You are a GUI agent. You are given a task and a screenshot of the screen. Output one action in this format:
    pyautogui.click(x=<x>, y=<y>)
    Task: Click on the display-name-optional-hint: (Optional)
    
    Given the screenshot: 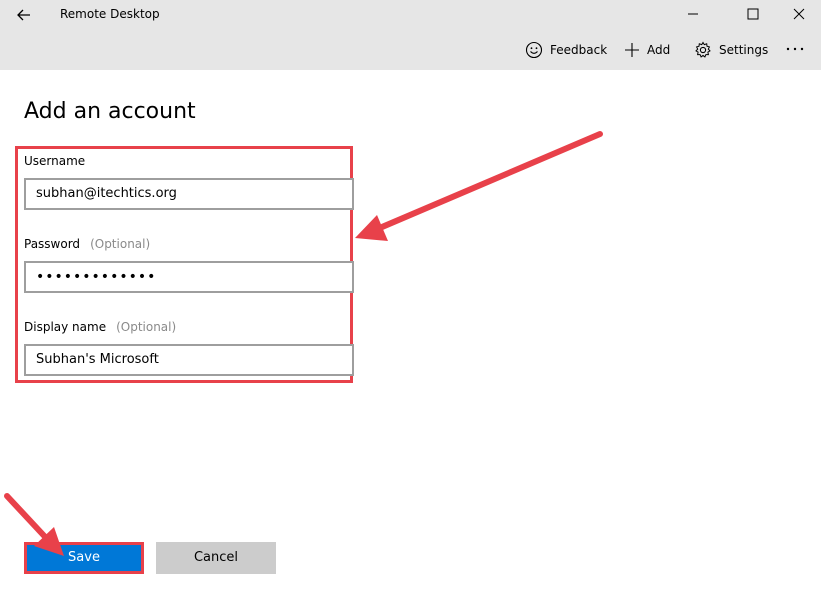 What is the action you would take?
    pyautogui.click(x=146, y=327)
    